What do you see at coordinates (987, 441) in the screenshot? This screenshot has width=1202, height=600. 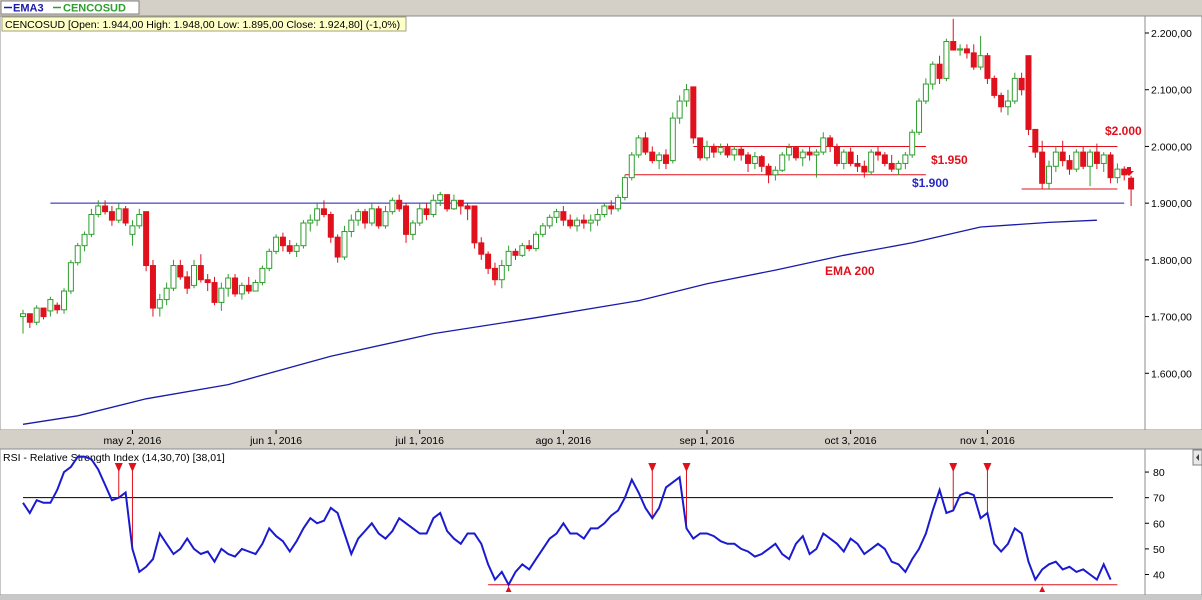 I see `time-axis-label: nov 1, 2016` at bounding box center [987, 441].